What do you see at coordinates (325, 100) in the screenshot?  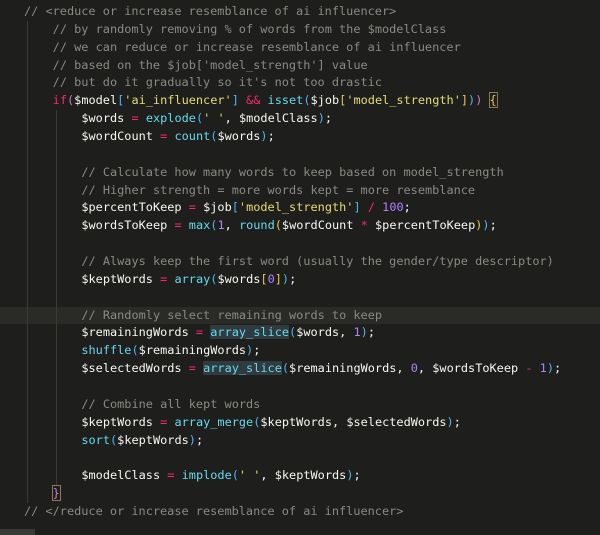 I see `code-variable: $job` at bounding box center [325, 100].